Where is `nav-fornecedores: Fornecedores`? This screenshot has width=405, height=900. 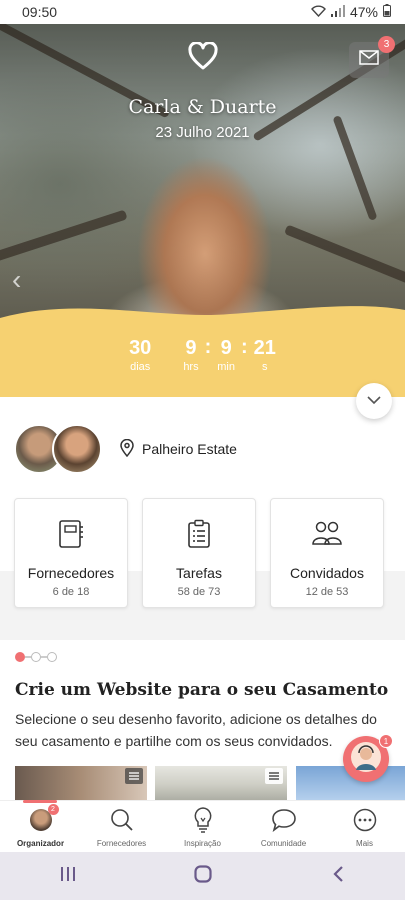
nav-fornecedores: Fornecedores is located at coordinates (121, 826).